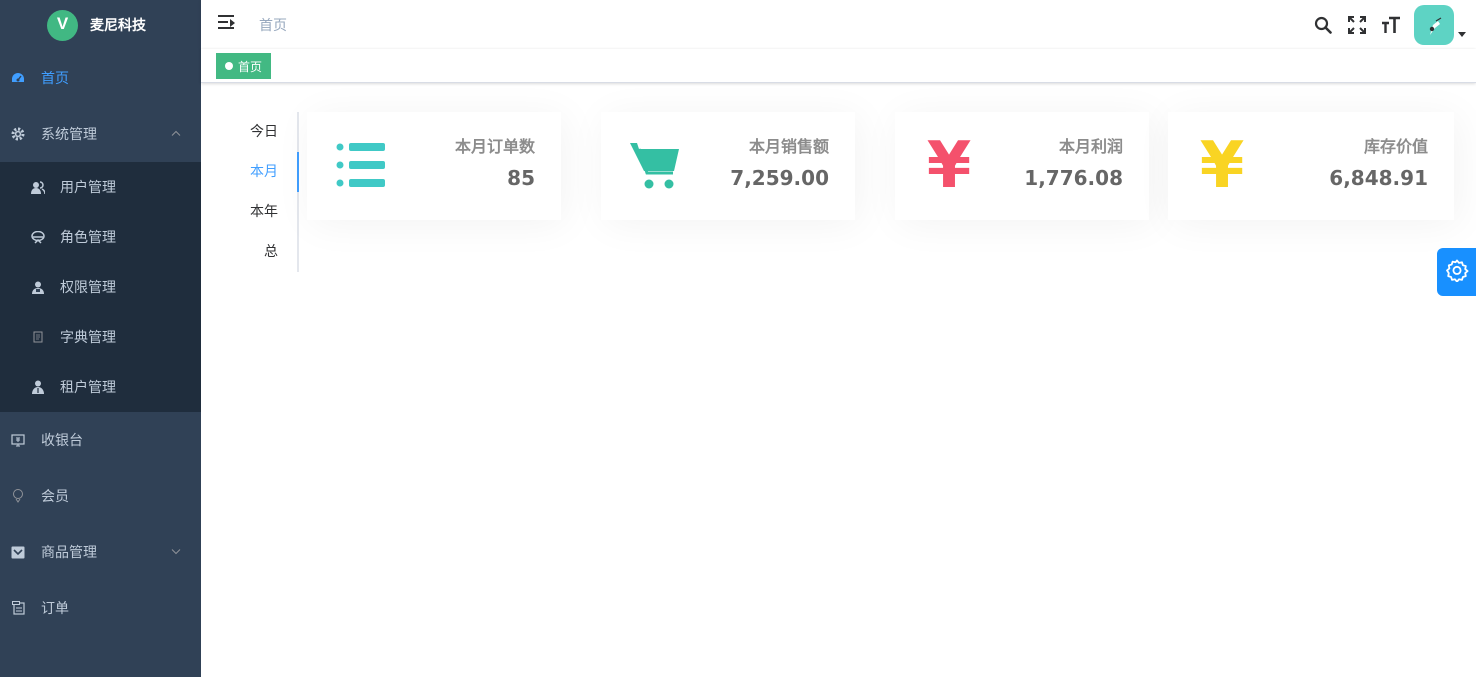 This screenshot has height=677, width=1476. Describe the element at coordinates (1311, 166) in the screenshot. I see `stat-card-inventory: ¥ 库存价值 6,848.91` at that location.